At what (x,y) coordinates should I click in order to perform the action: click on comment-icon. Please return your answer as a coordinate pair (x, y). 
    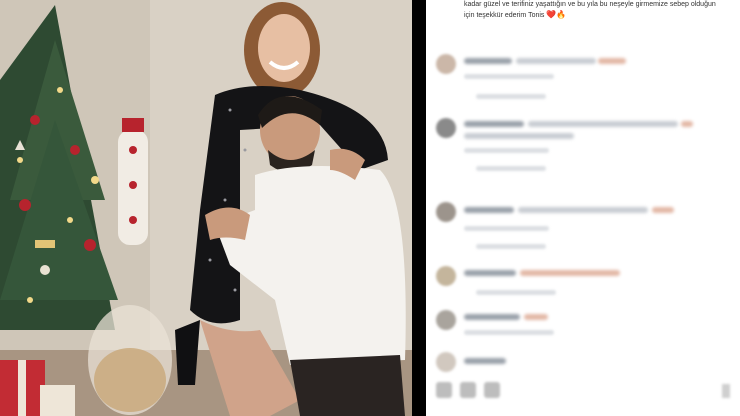
    Looking at the image, I should click on (468, 390).